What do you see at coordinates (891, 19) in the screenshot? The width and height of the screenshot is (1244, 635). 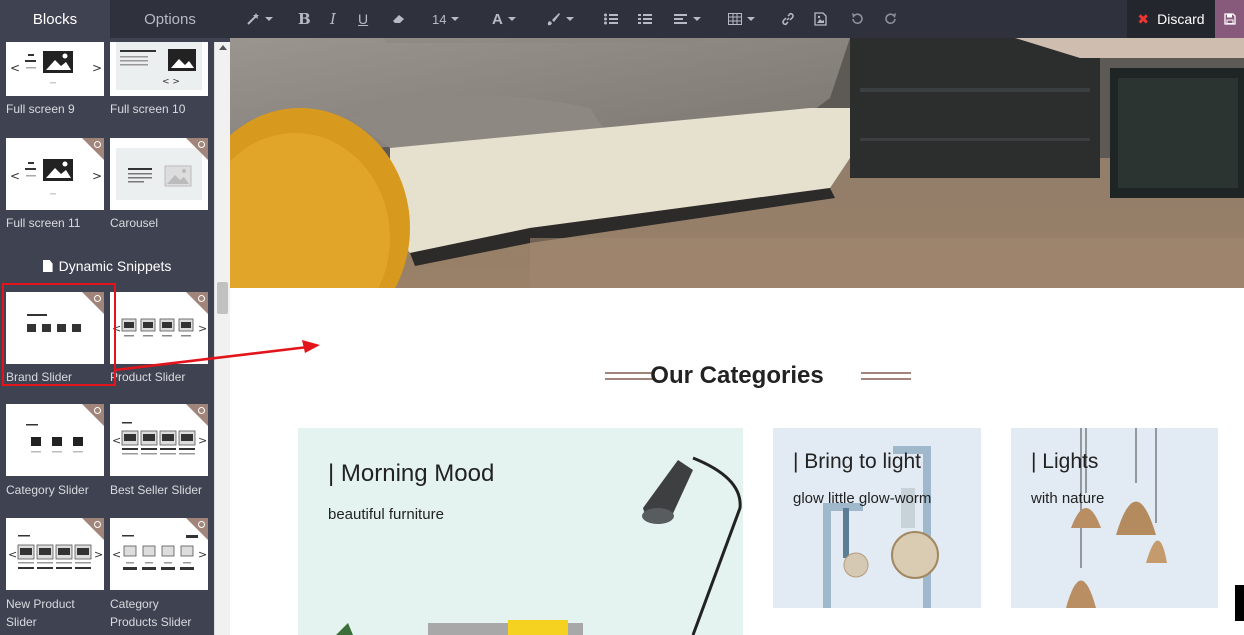 I see `redo-icon` at bounding box center [891, 19].